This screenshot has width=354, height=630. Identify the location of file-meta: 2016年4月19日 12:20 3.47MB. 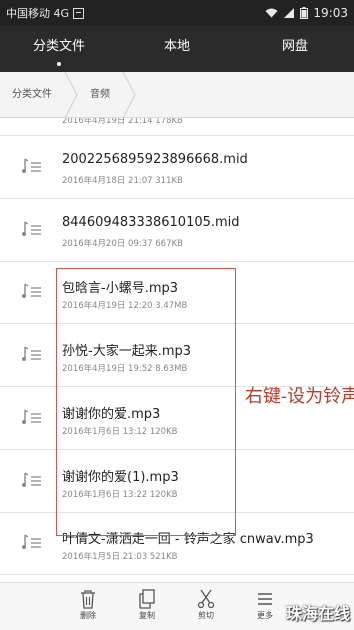
(125, 306).